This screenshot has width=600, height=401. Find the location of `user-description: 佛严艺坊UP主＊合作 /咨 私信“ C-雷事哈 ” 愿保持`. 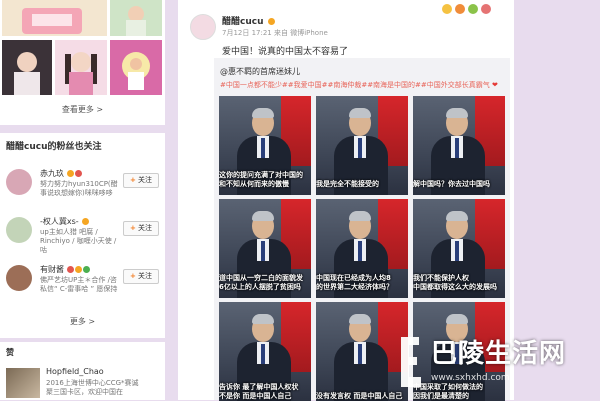

user-description: 佛严艺坊UP主＊合作 /咨 私信“ C-雷事哈 ” 愿保持 is located at coordinates (79, 284).